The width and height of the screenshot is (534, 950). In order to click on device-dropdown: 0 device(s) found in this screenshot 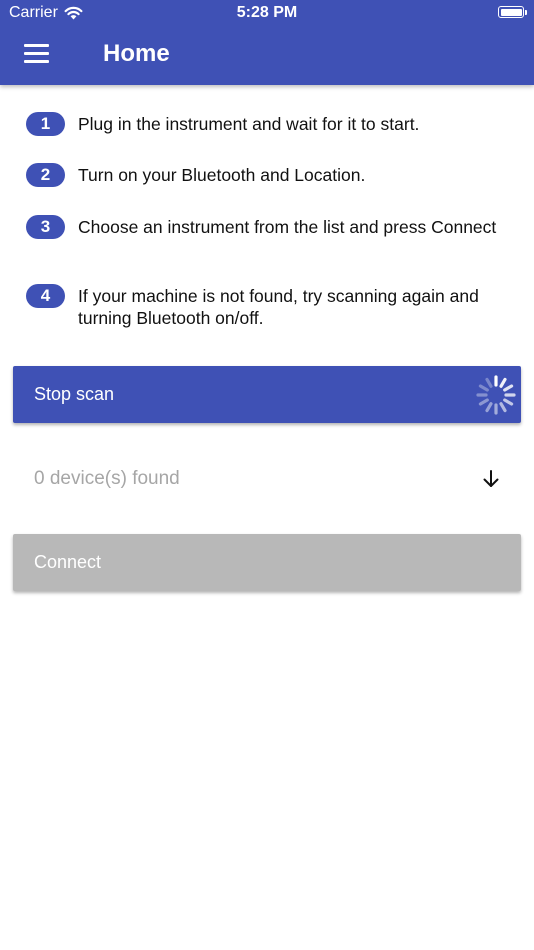, I will do `click(267, 479)`.